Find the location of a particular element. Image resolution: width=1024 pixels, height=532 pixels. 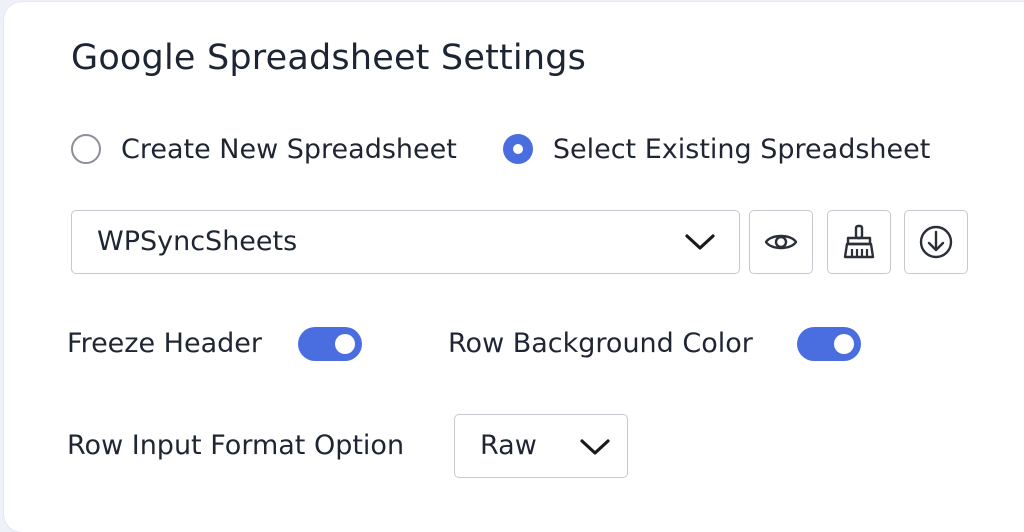

view-spreadsheet-button is located at coordinates (781, 242).